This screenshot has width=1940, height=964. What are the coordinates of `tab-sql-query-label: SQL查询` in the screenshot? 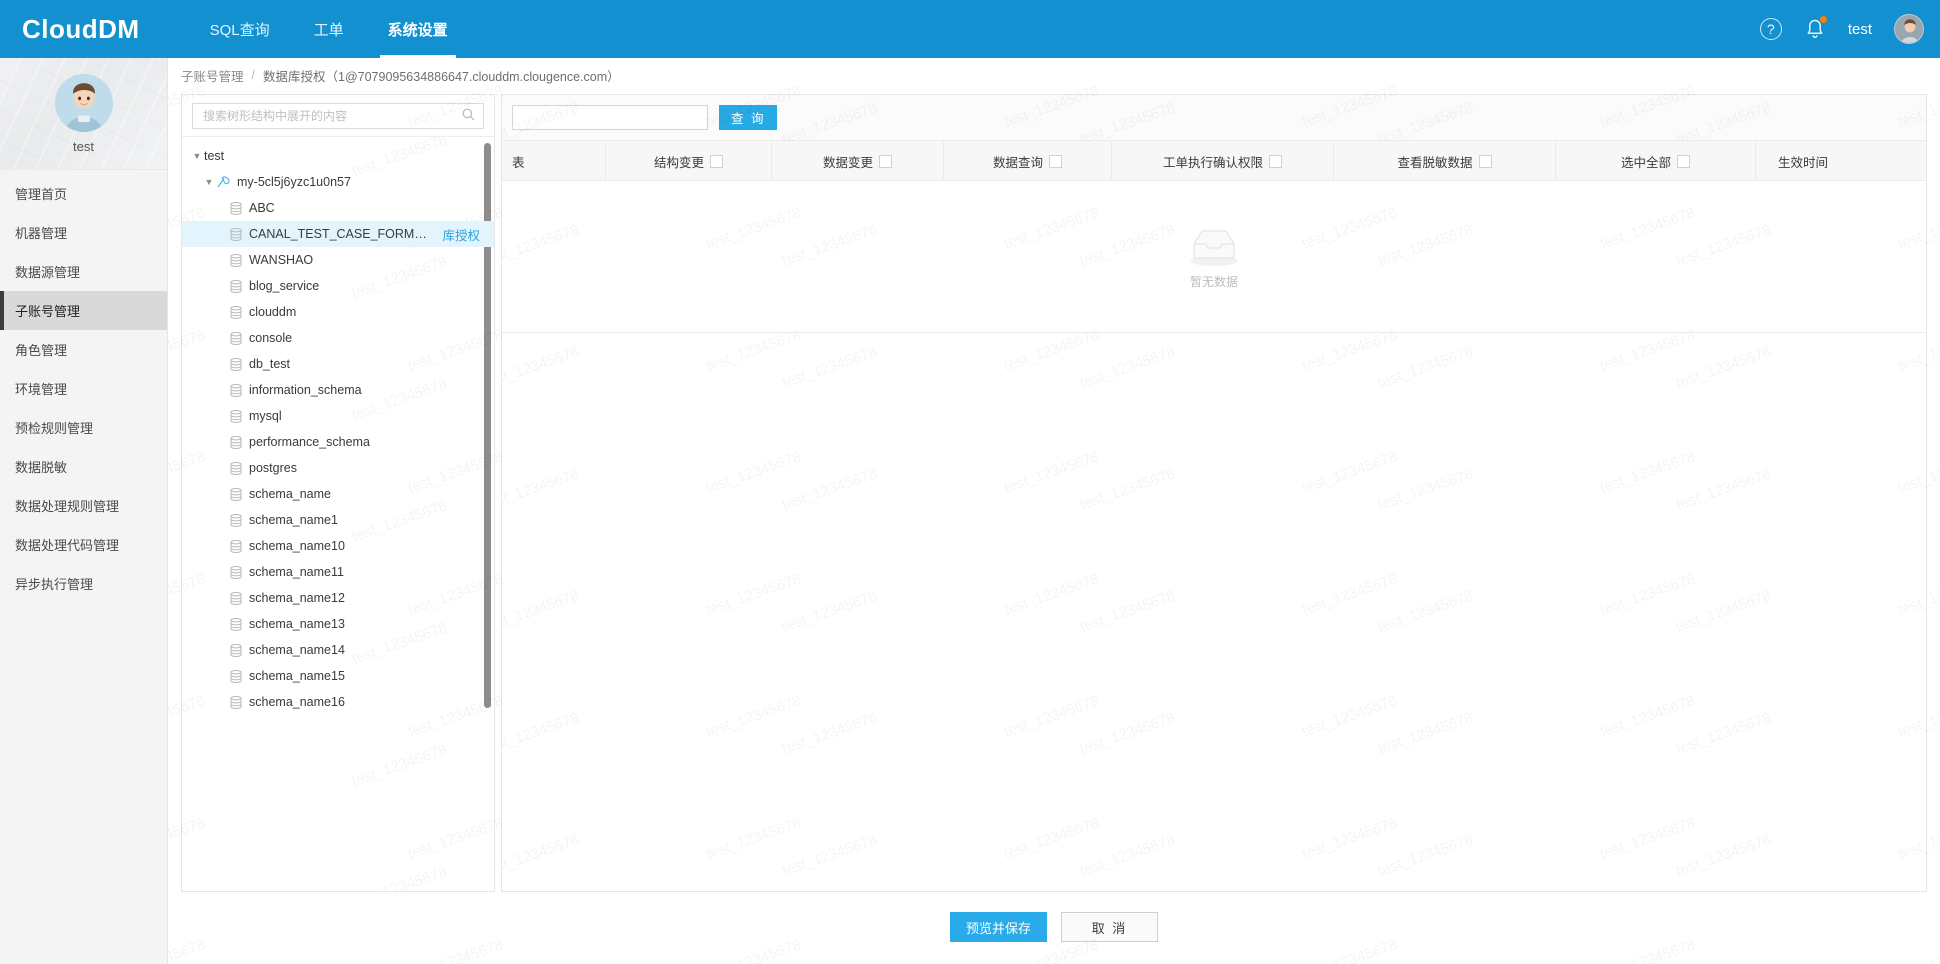 It's located at (239, 30).